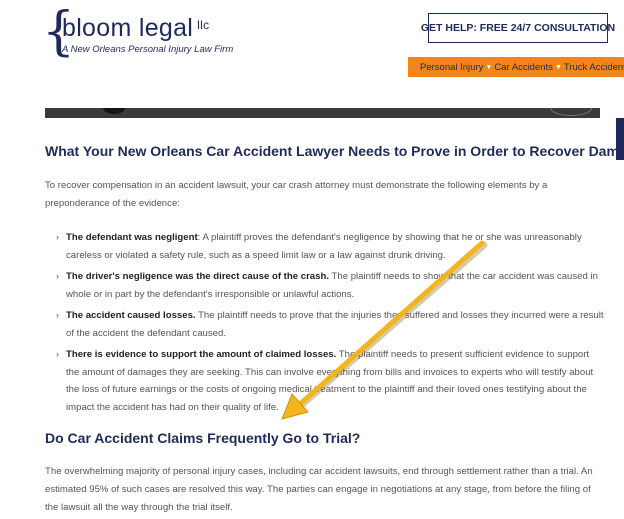 The height and width of the screenshot is (519, 624). I want to click on brand-tagline: A New Orleans Personal Injury Law Firm, so click(148, 49).